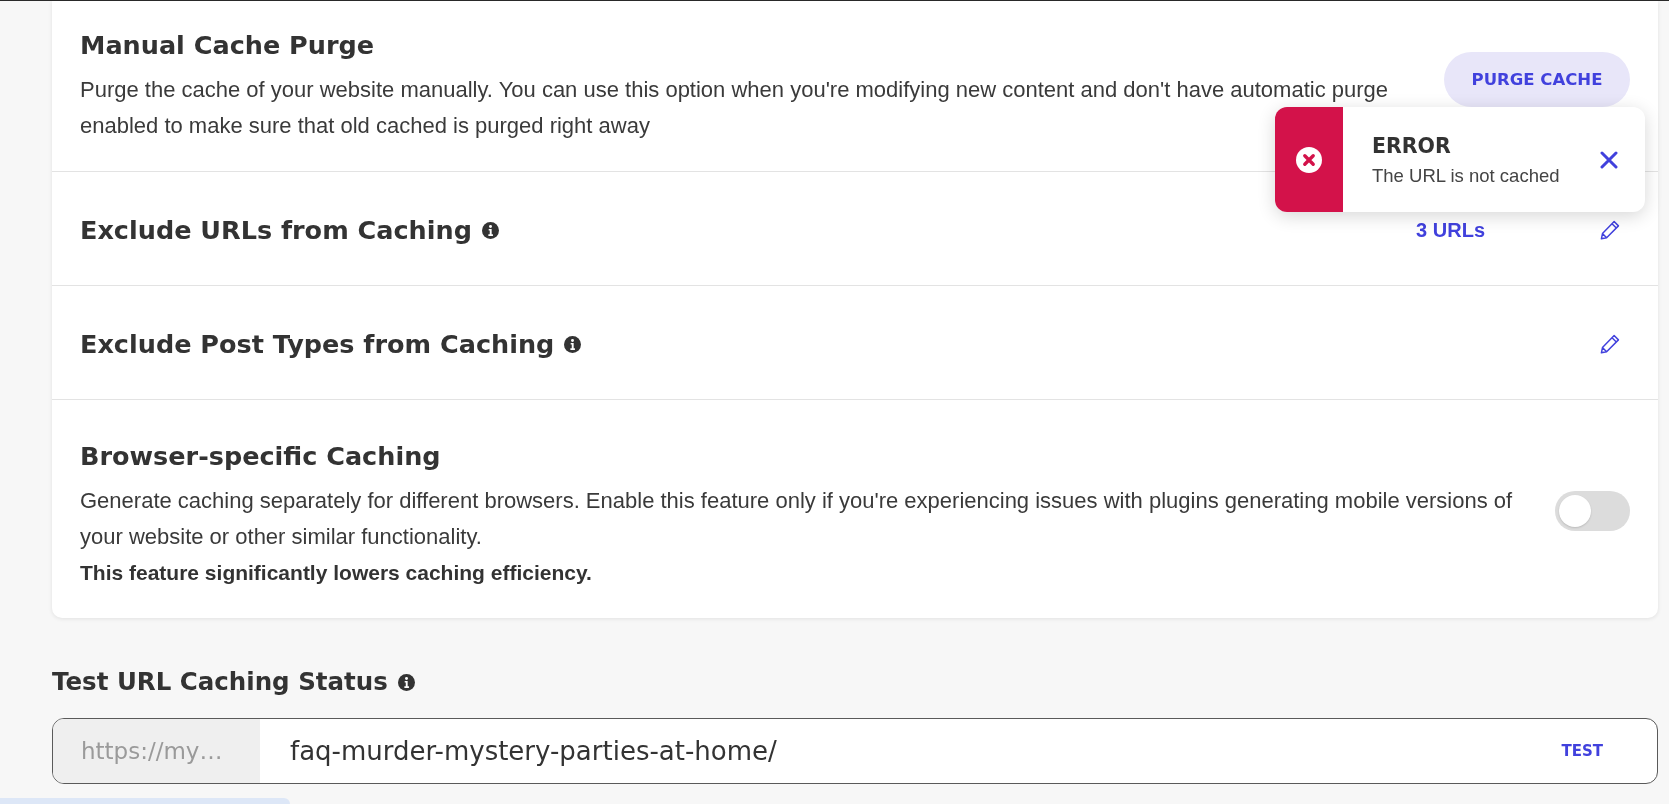  What do you see at coordinates (1537, 79) in the screenshot?
I see `purge-cache-button: PURGE CACHE` at bounding box center [1537, 79].